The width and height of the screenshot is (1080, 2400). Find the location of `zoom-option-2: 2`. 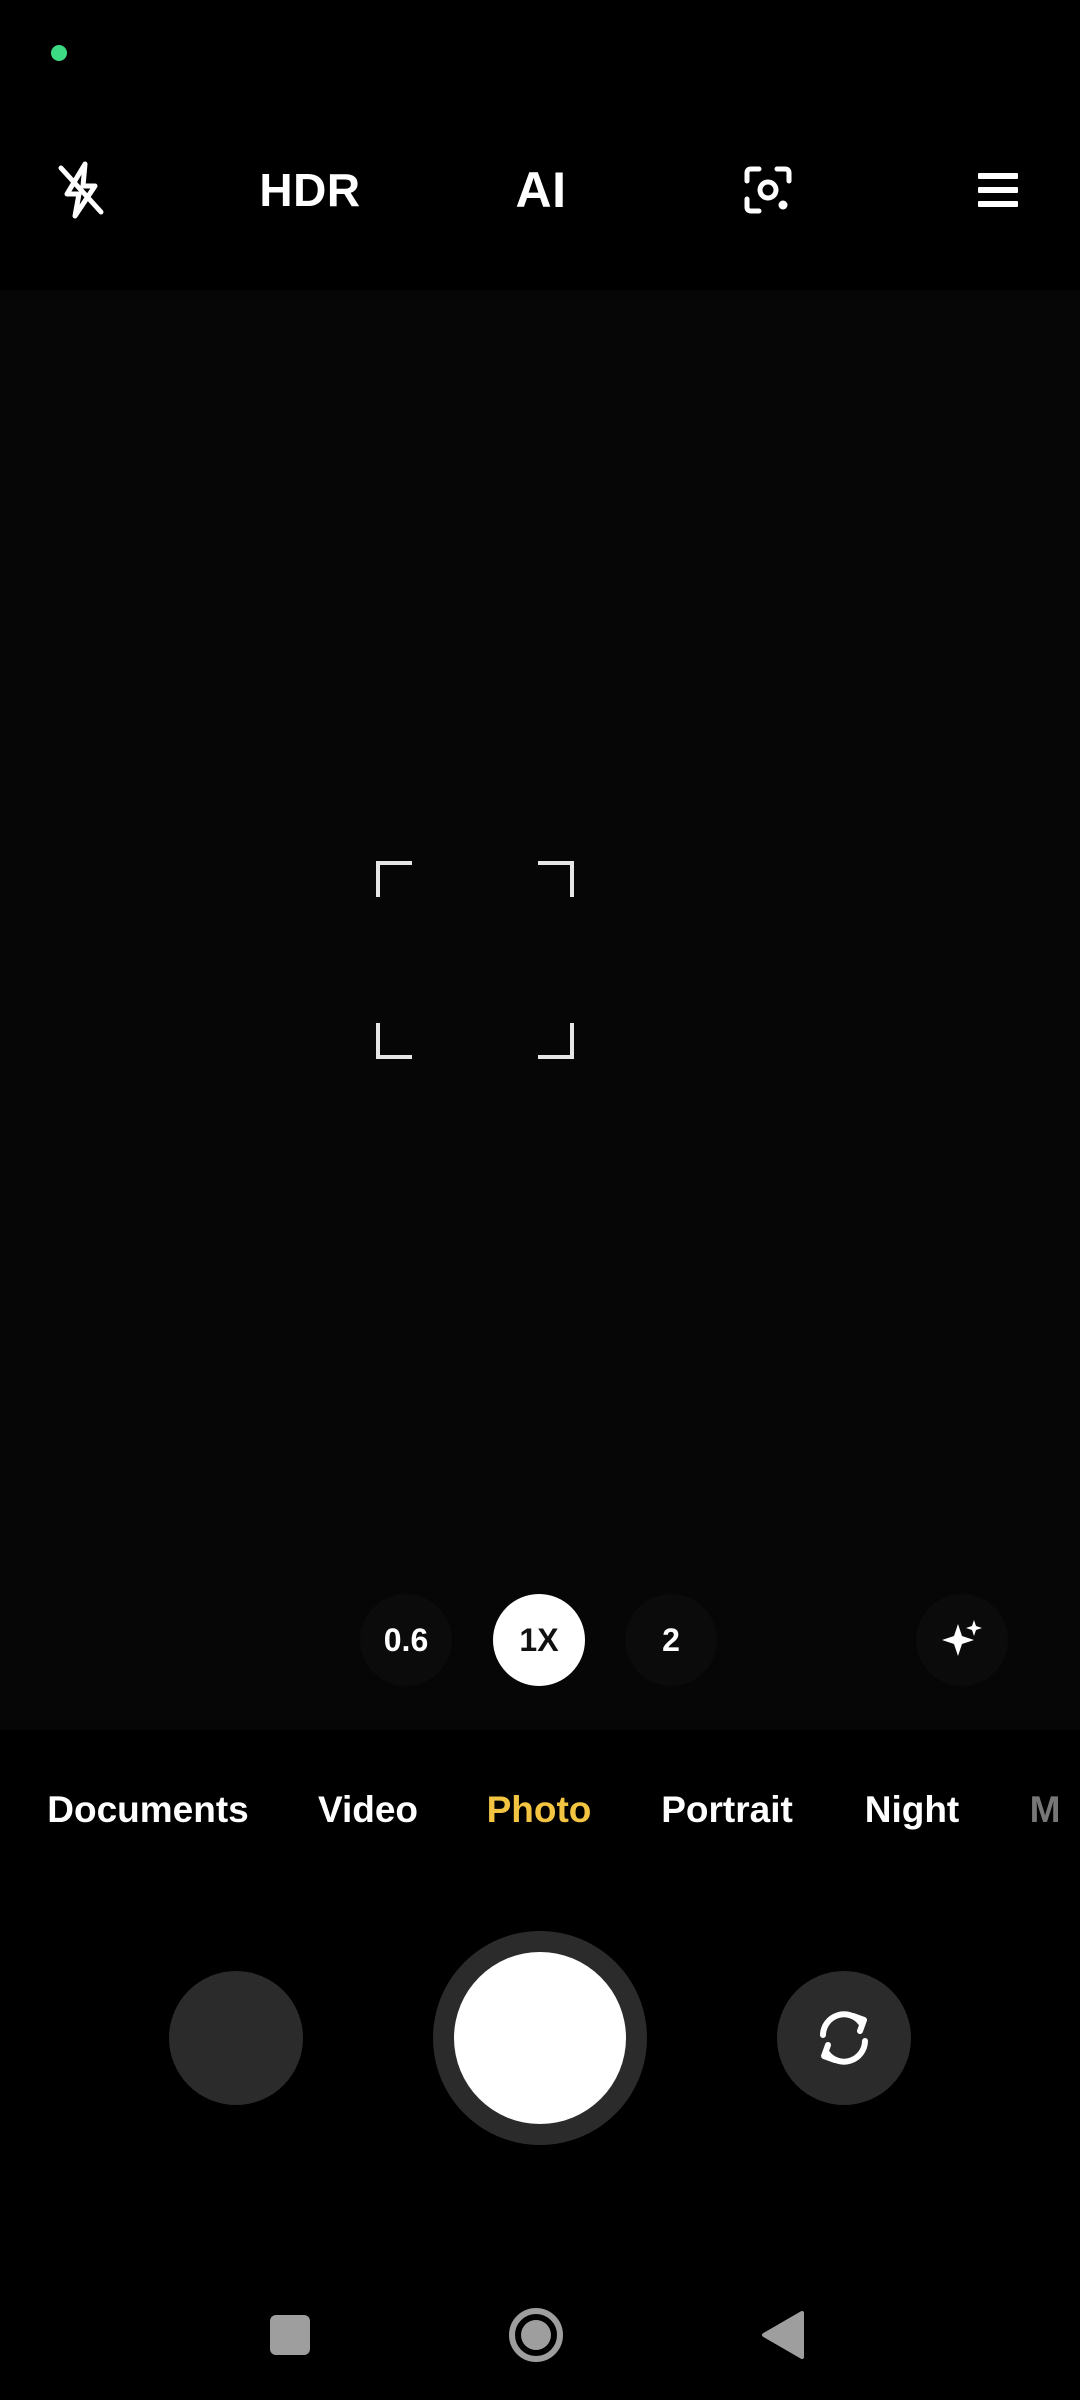

zoom-option-2: 2 is located at coordinates (671, 1640).